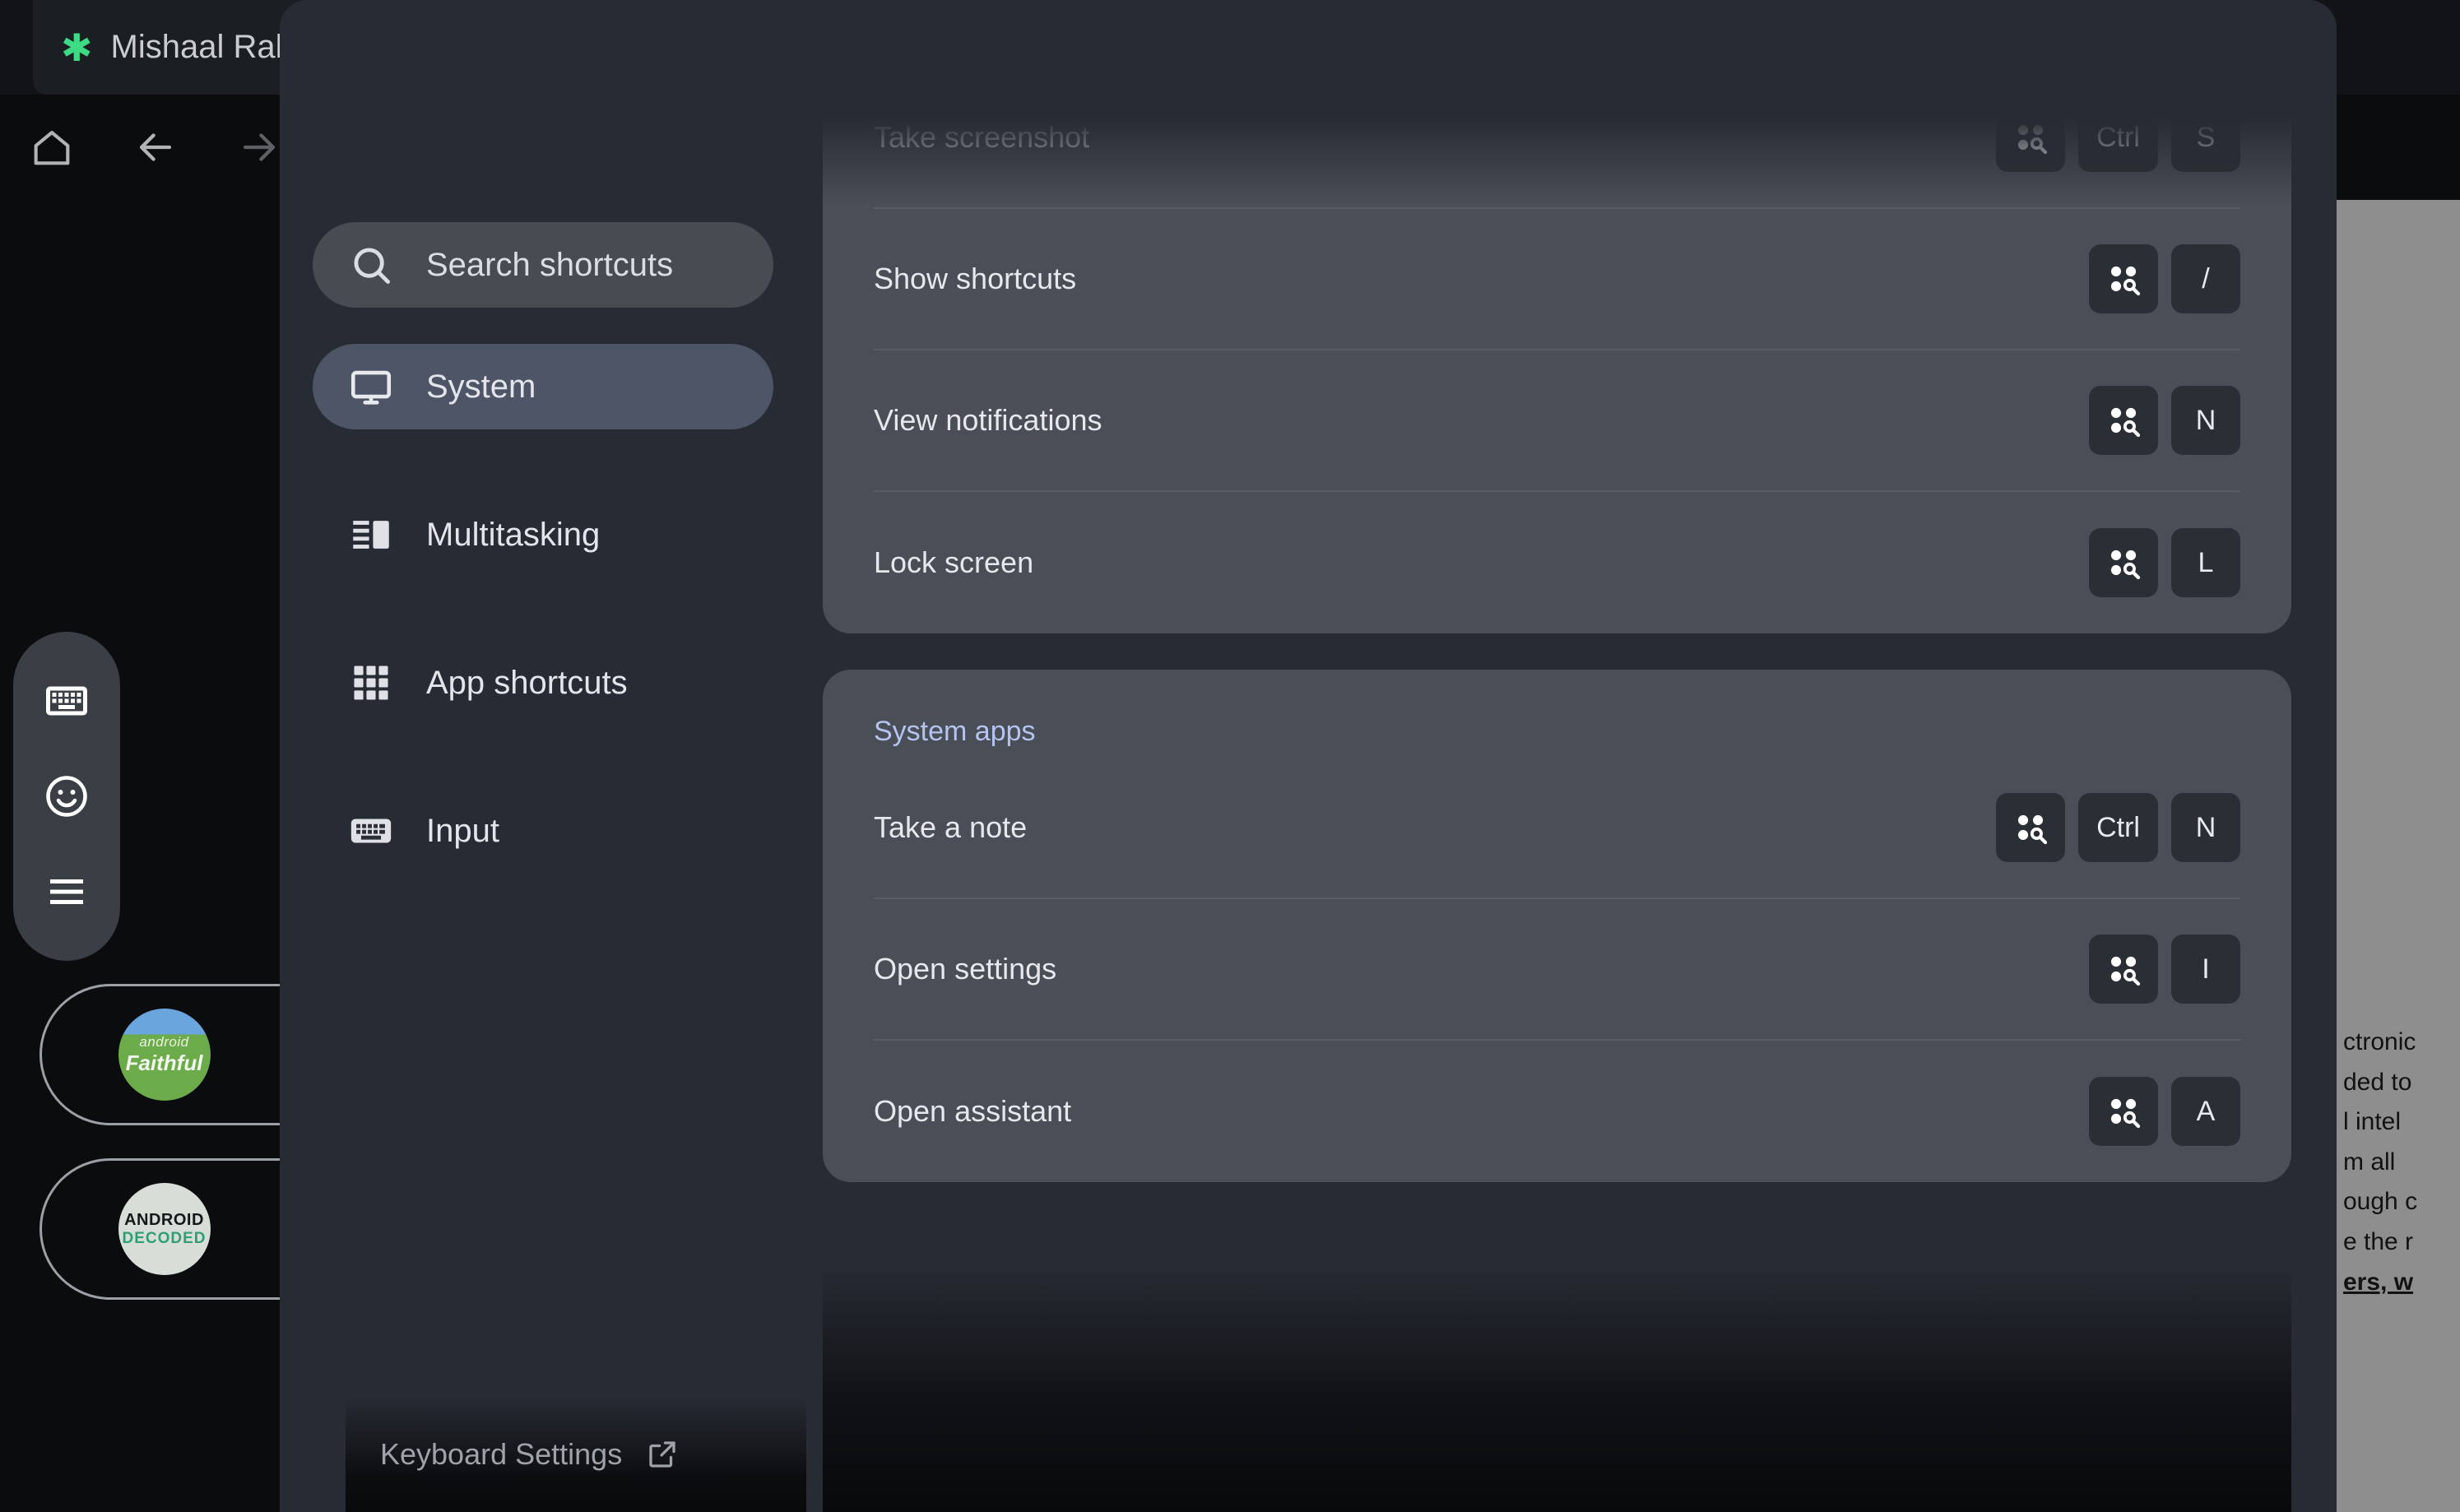 The width and height of the screenshot is (2460, 1512). Describe the element at coordinates (973, 1111) in the screenshot. I see `shortcut-label: Open assistant` at that location.